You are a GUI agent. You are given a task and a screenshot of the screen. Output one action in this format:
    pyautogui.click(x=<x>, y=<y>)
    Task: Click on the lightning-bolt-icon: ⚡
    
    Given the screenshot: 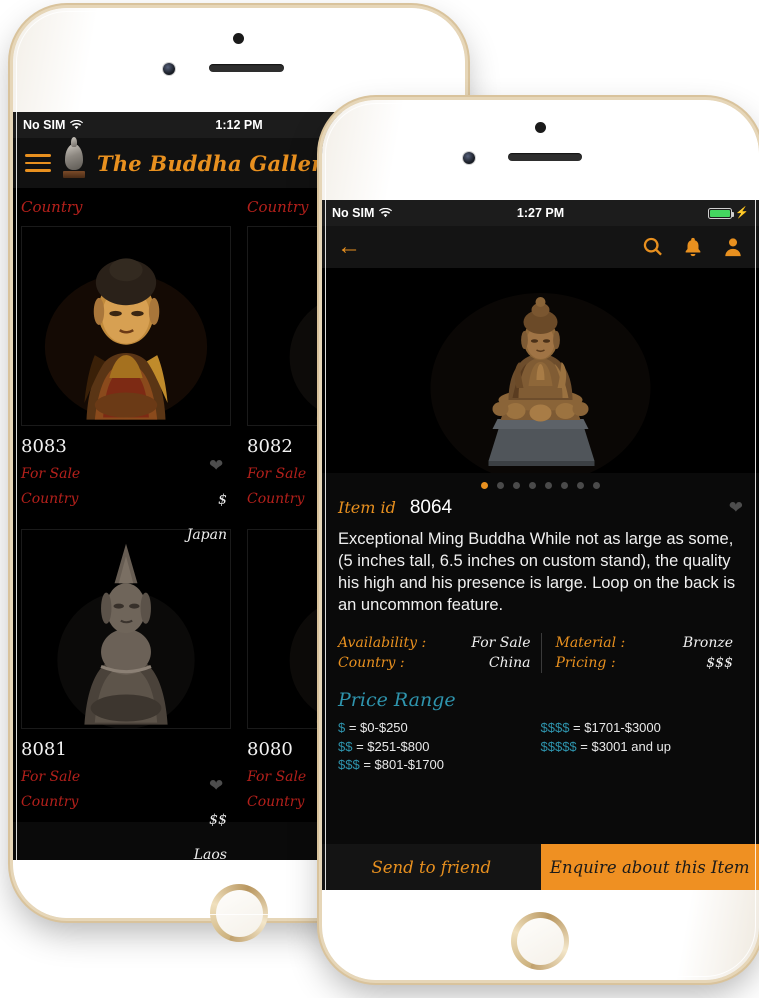 What is the action you would take?
    pyautogui.click(x=742, y=212)
    